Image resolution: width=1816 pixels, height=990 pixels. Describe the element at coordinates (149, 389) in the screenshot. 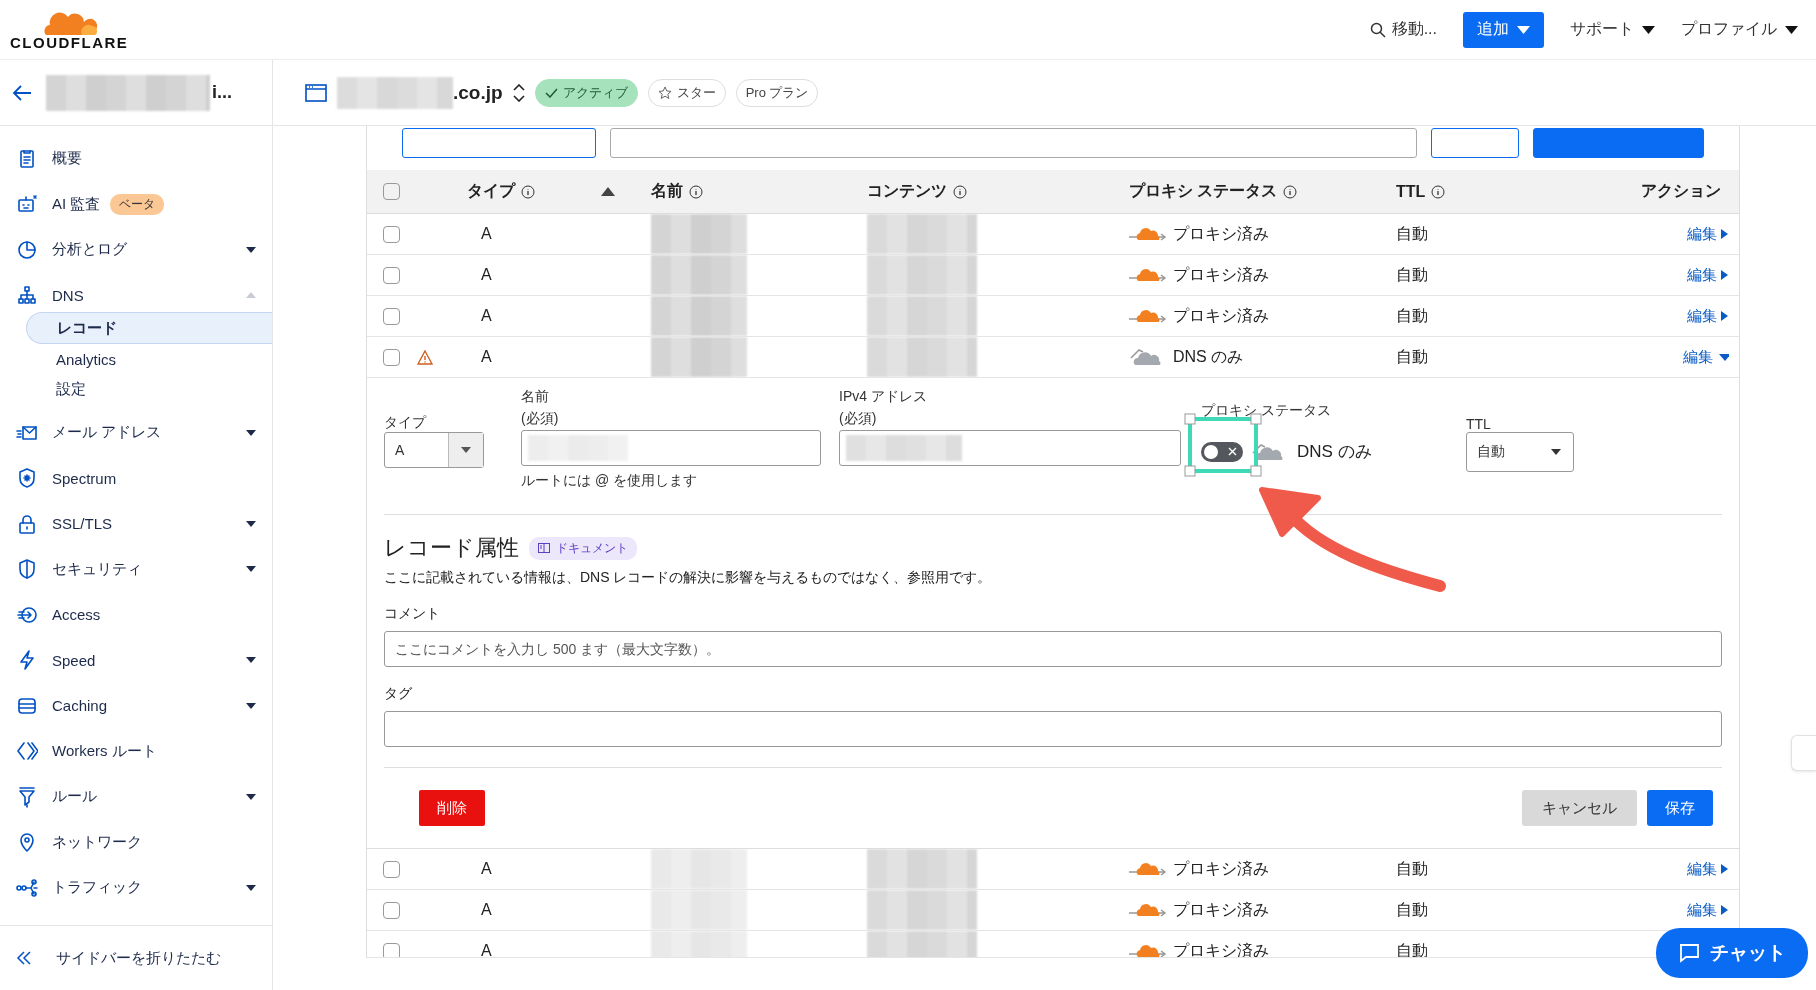

I see `sidebar-subitem: 設定` at that location.